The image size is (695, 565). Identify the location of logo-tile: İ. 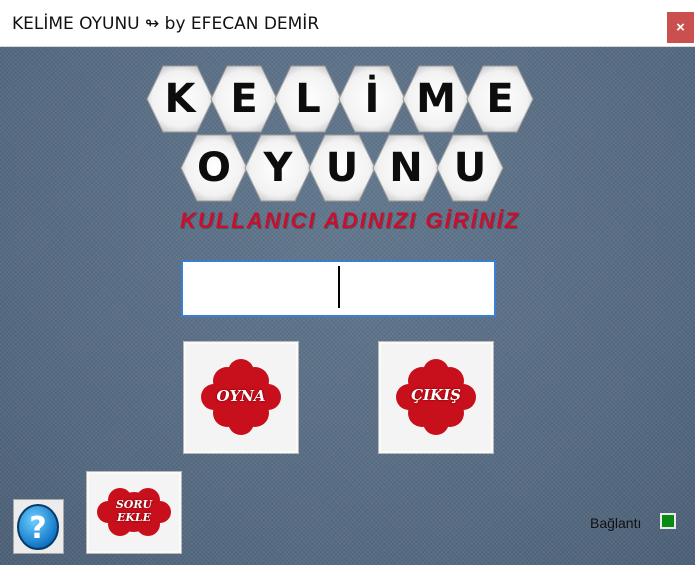
(372, 99).